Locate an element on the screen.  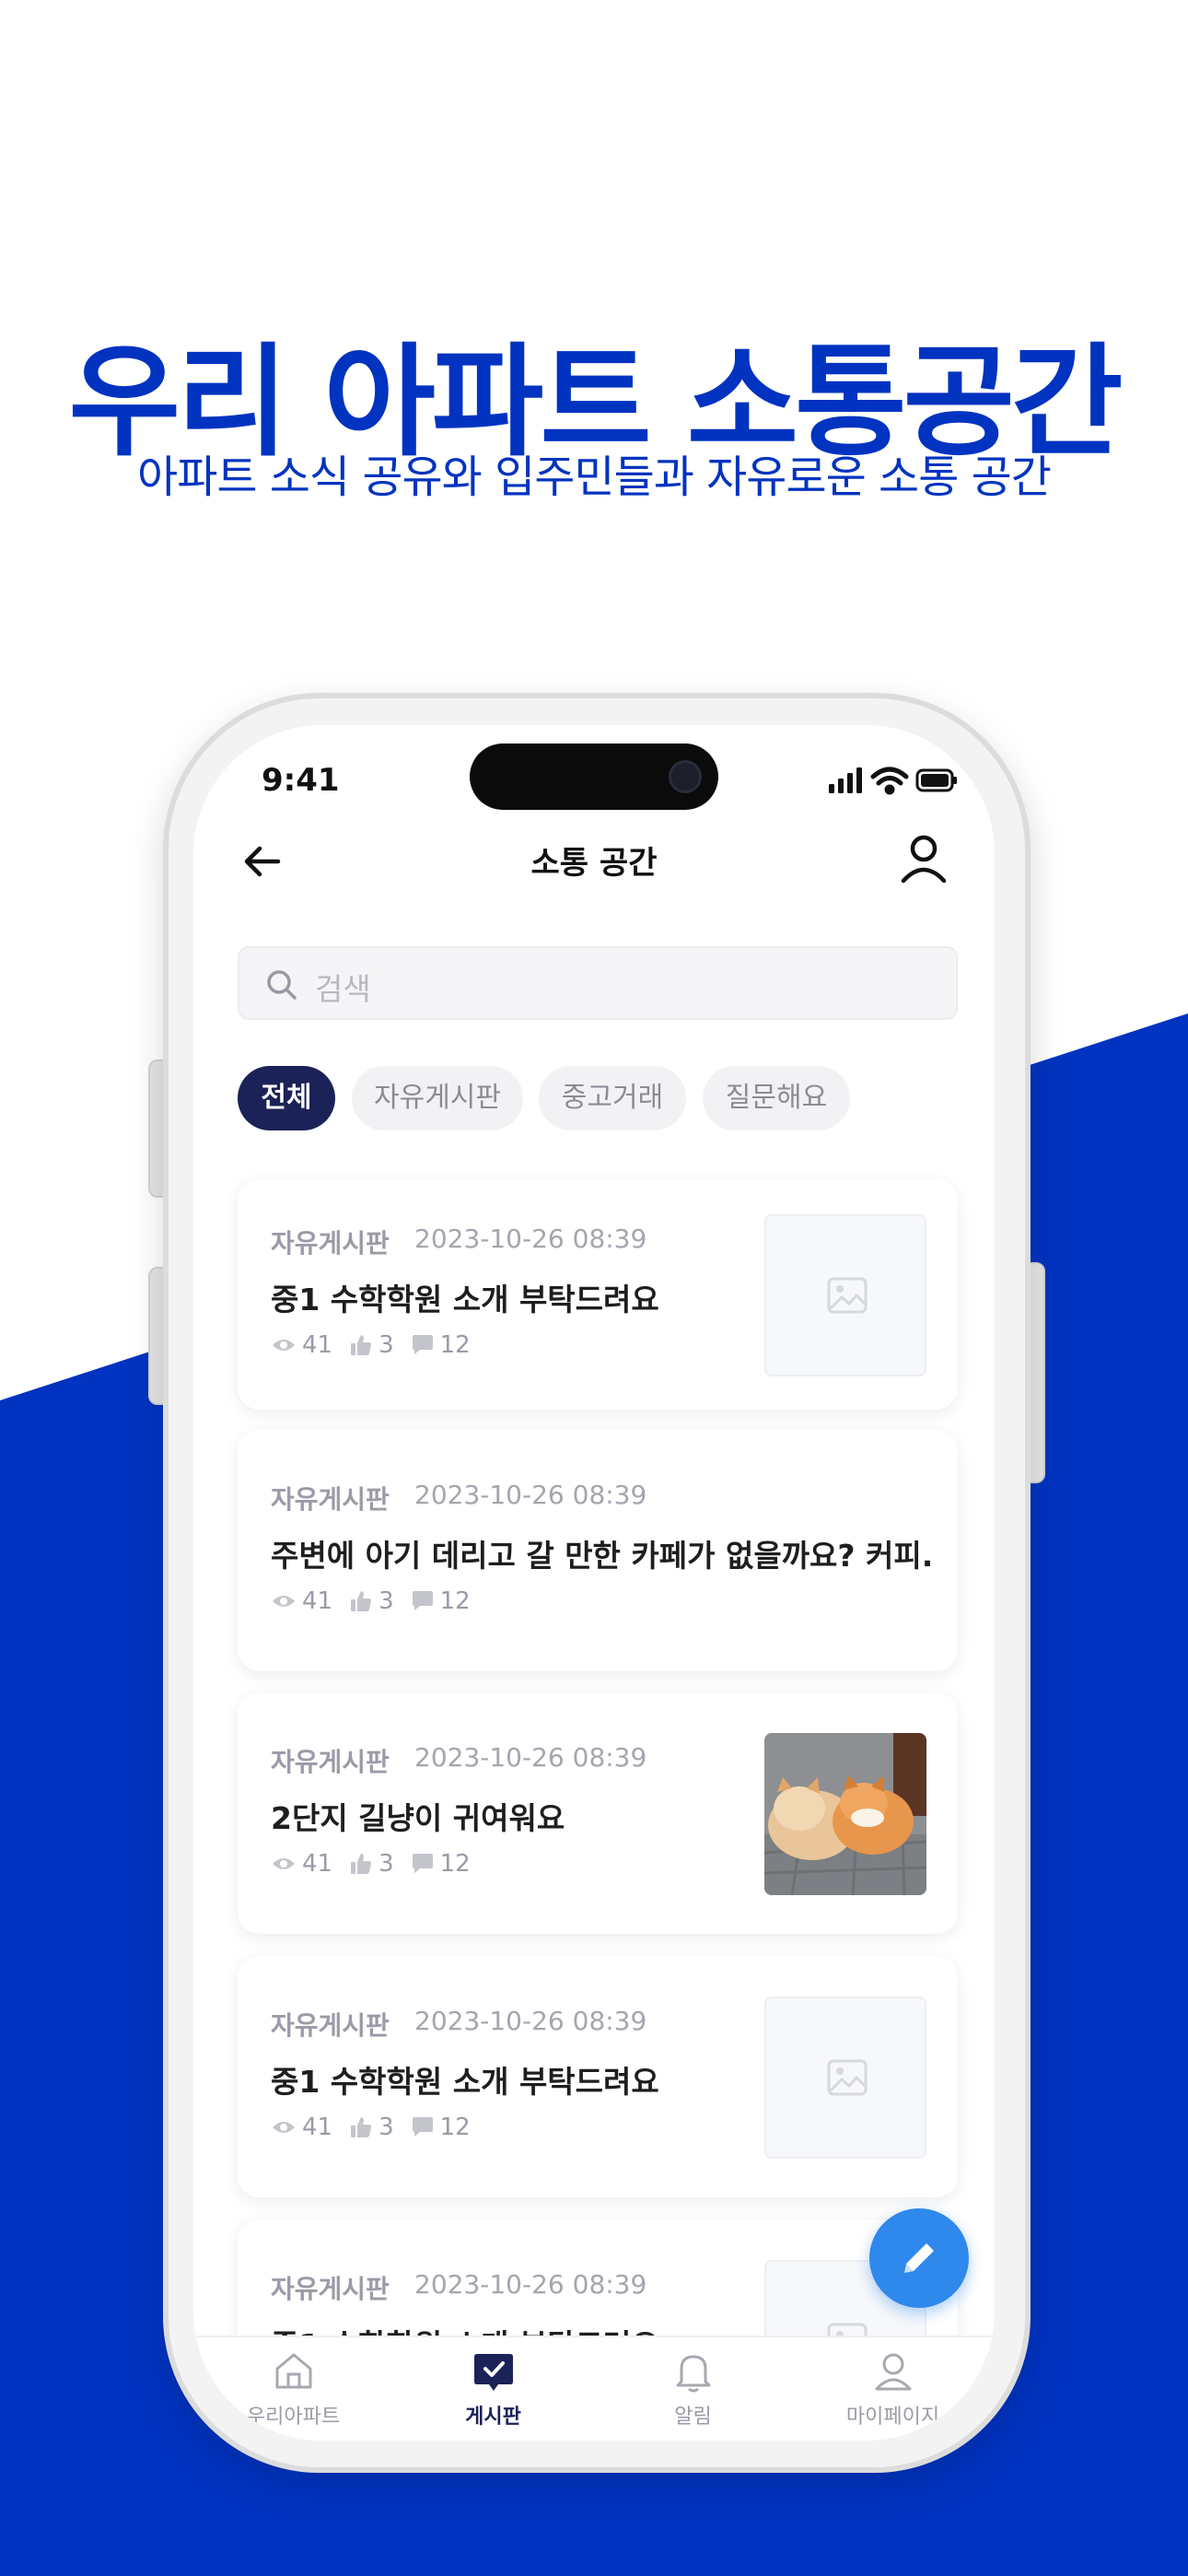
wifi-icon is located at coordinates (889, 781).